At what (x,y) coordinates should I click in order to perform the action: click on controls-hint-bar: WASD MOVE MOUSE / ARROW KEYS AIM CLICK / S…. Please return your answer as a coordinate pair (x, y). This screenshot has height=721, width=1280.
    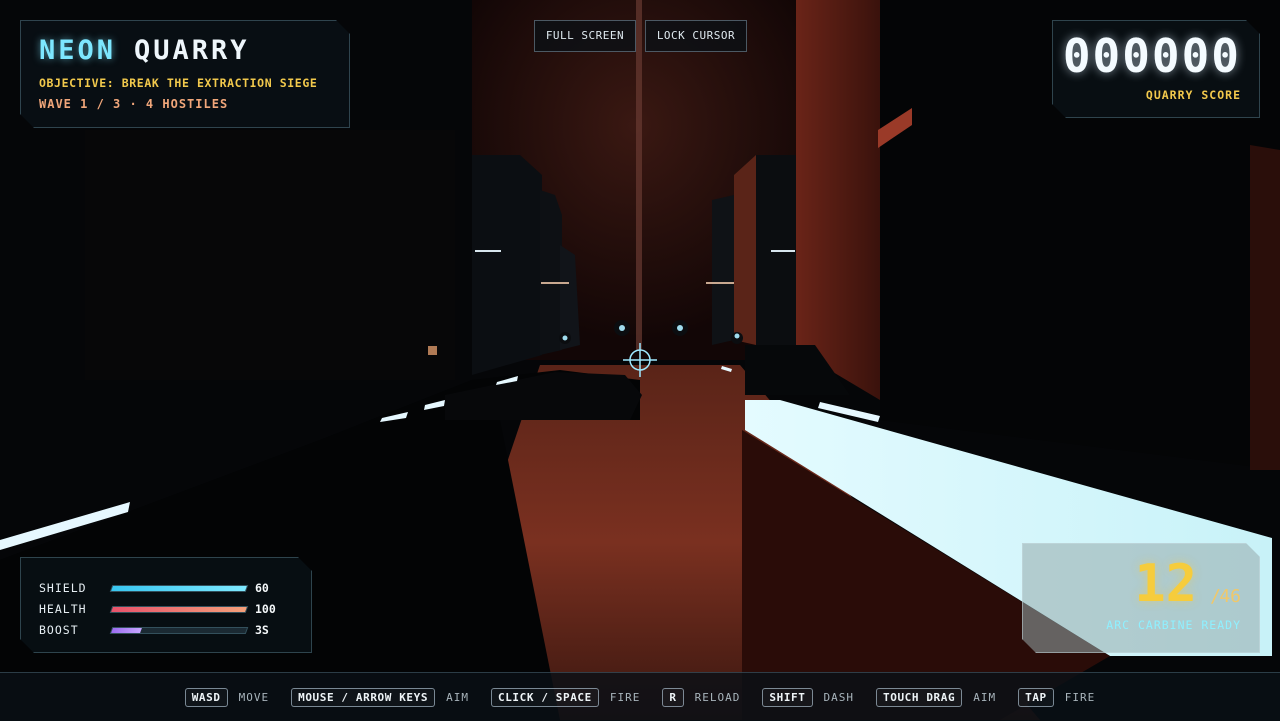
    Looking at the image, I should click on (640, 696).